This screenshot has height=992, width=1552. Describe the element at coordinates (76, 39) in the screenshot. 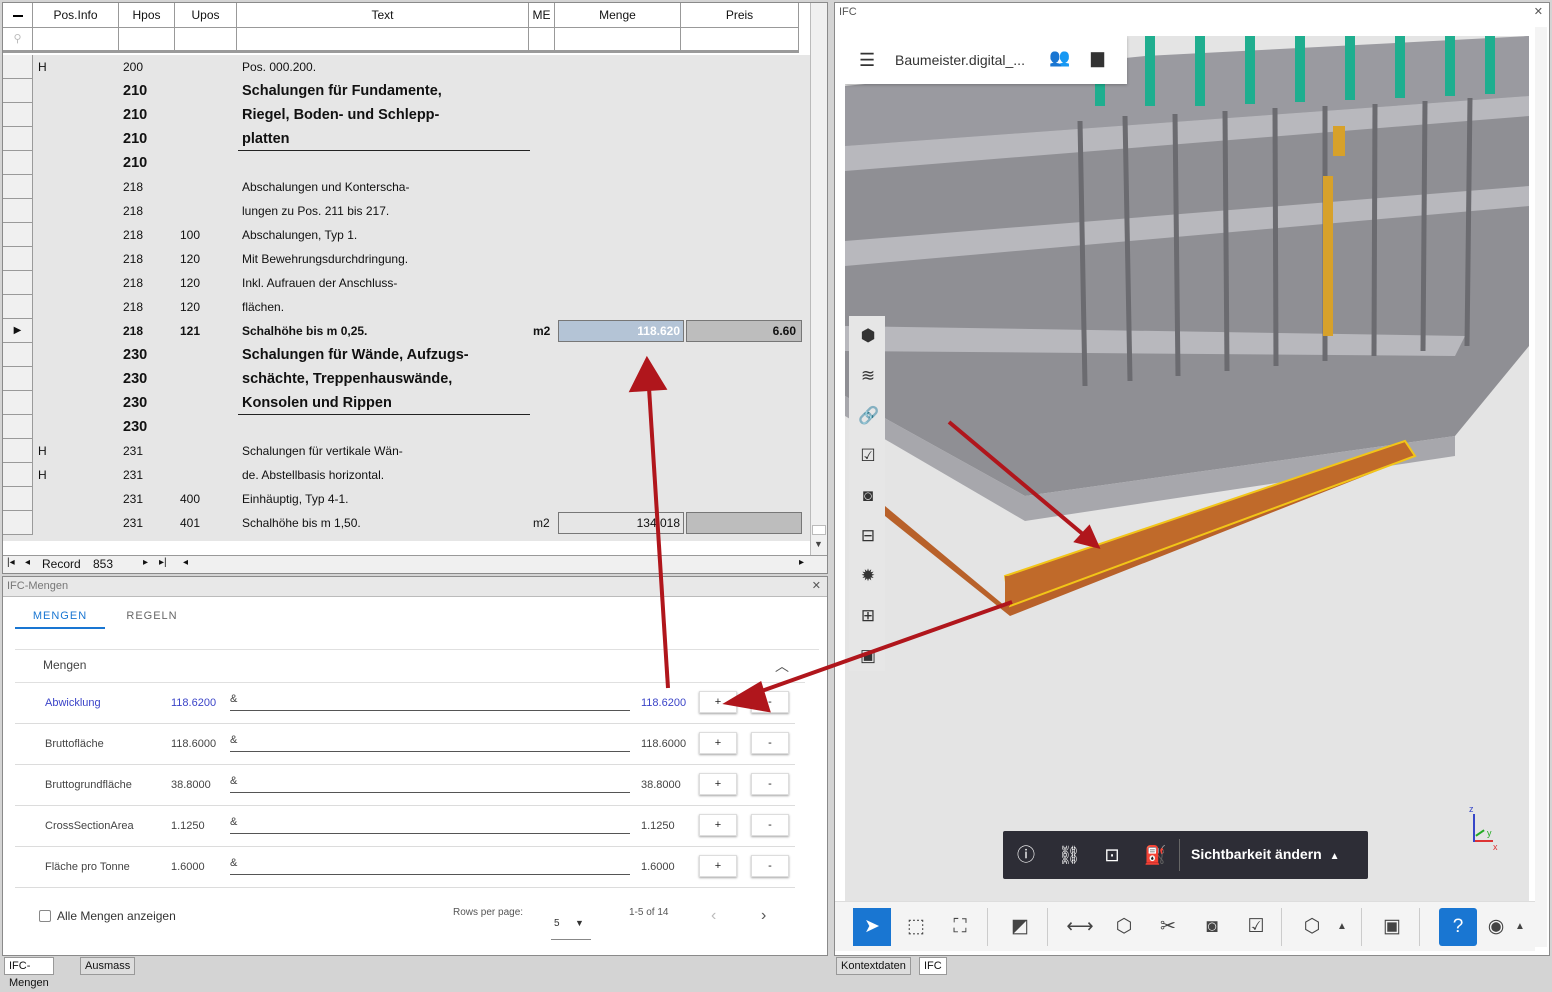

I see `filter-posinfo` at that location.